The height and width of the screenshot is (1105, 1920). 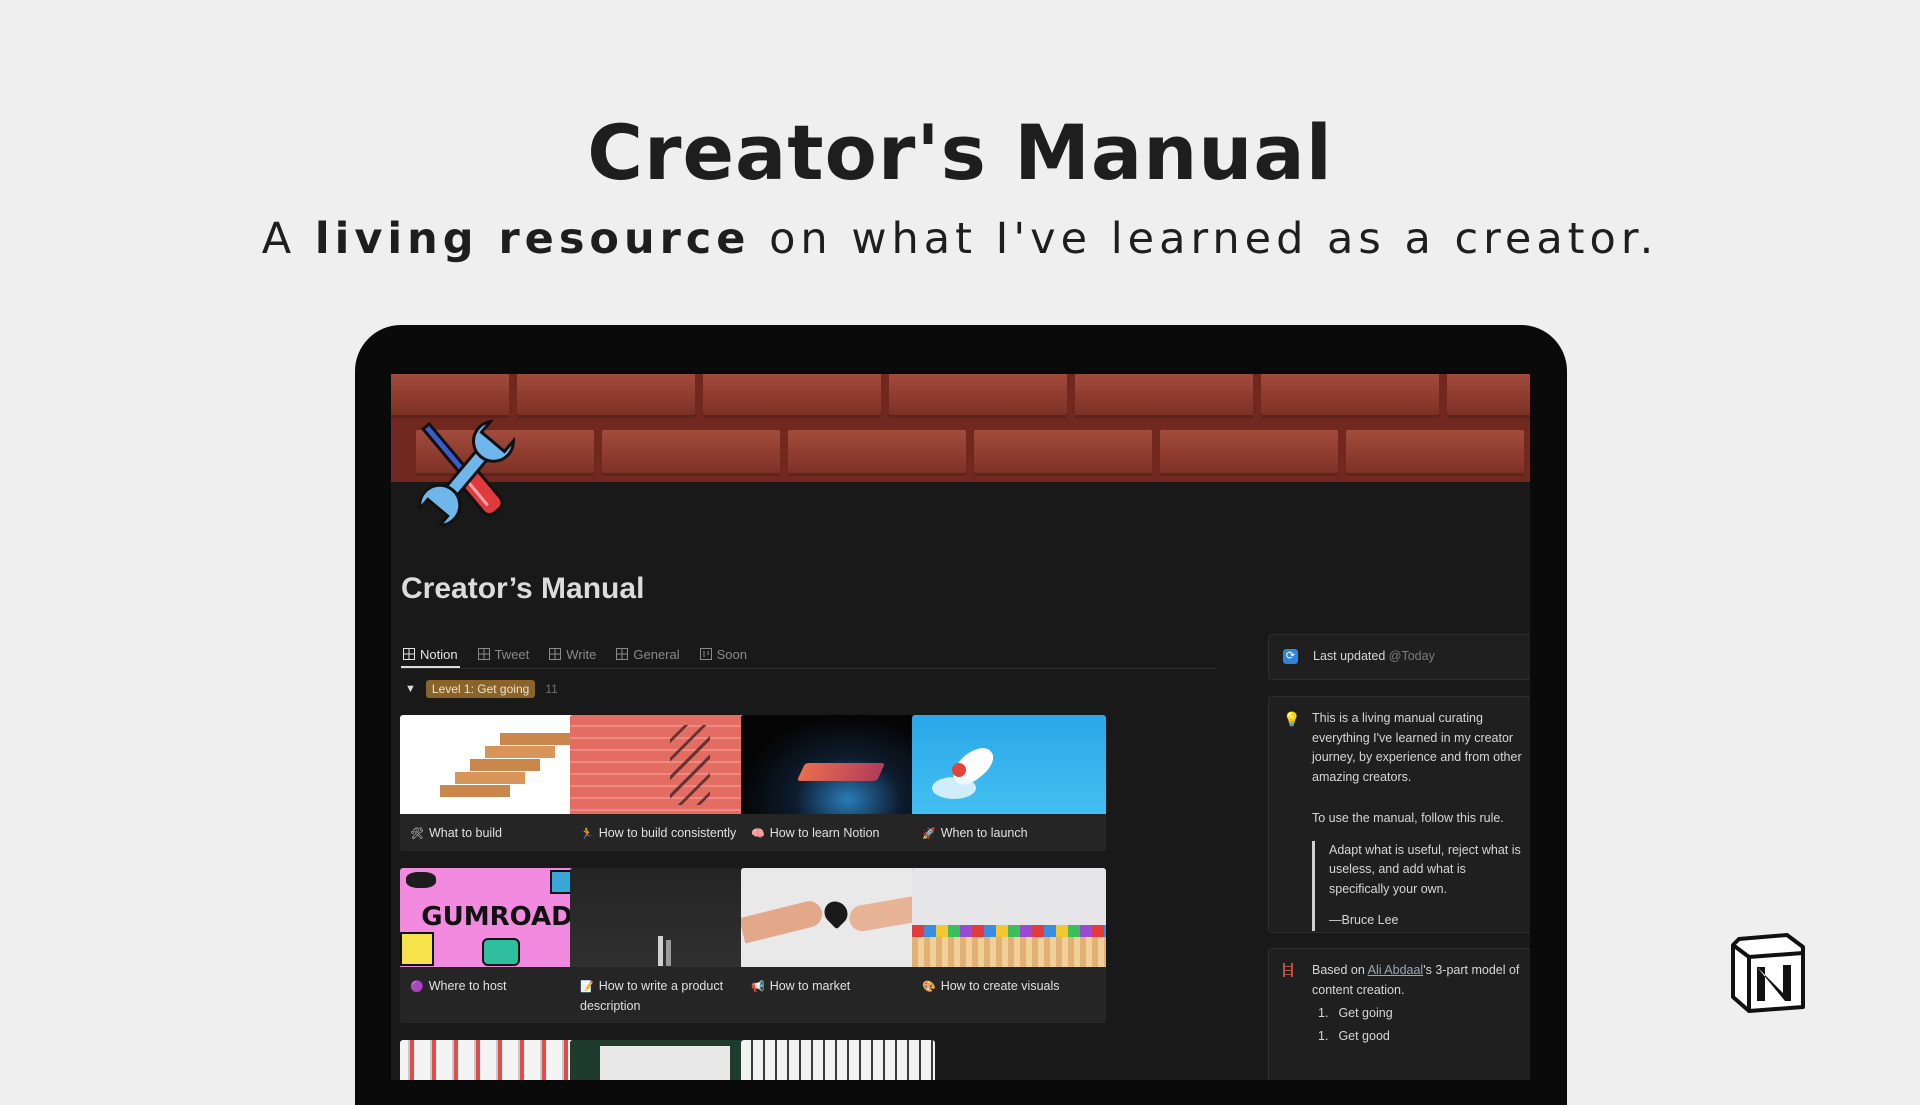 What do you see at coordinates (758, 834) in the screenshot?
I see `card-emoji: 🧠` at bounding box center [758, 834].